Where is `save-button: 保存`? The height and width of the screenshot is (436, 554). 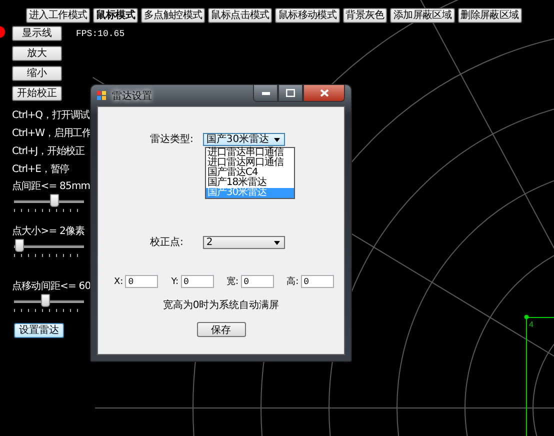 save-button: 保存 is located at coordinates (221, 329).